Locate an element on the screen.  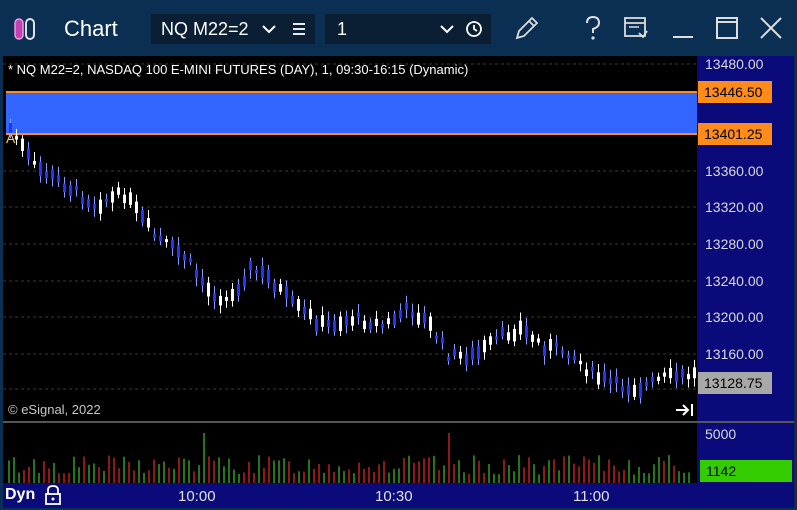
interval-selector: 1 is located at coordinates (408, 29).